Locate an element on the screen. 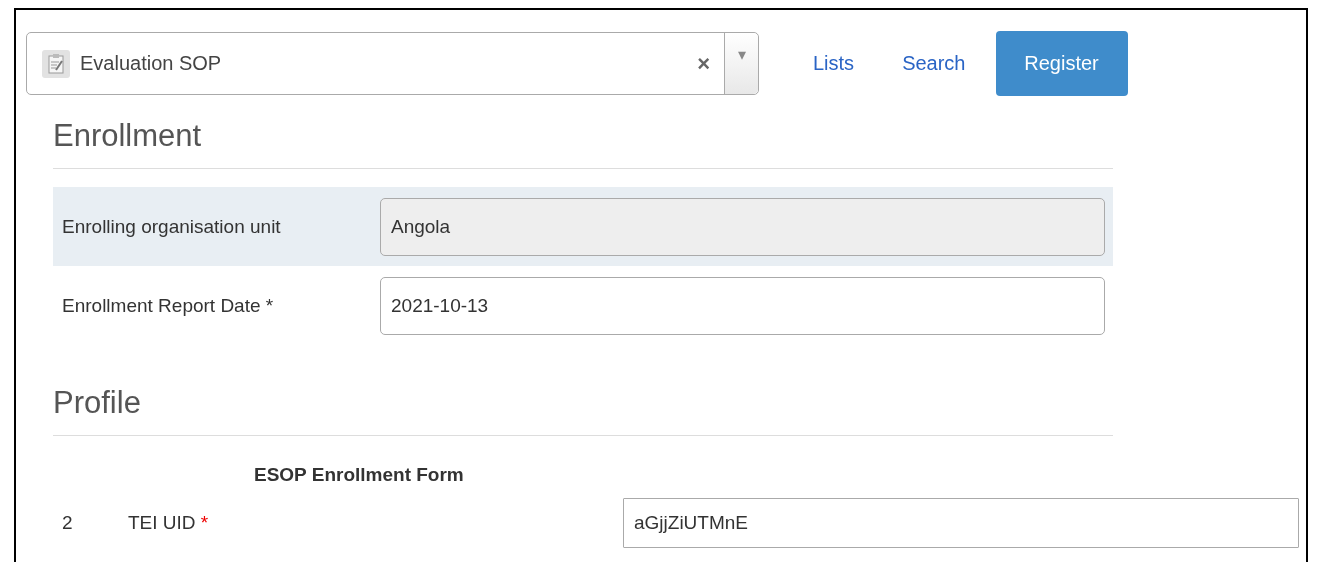  clear-button: × is located at coordinates (703, 63).